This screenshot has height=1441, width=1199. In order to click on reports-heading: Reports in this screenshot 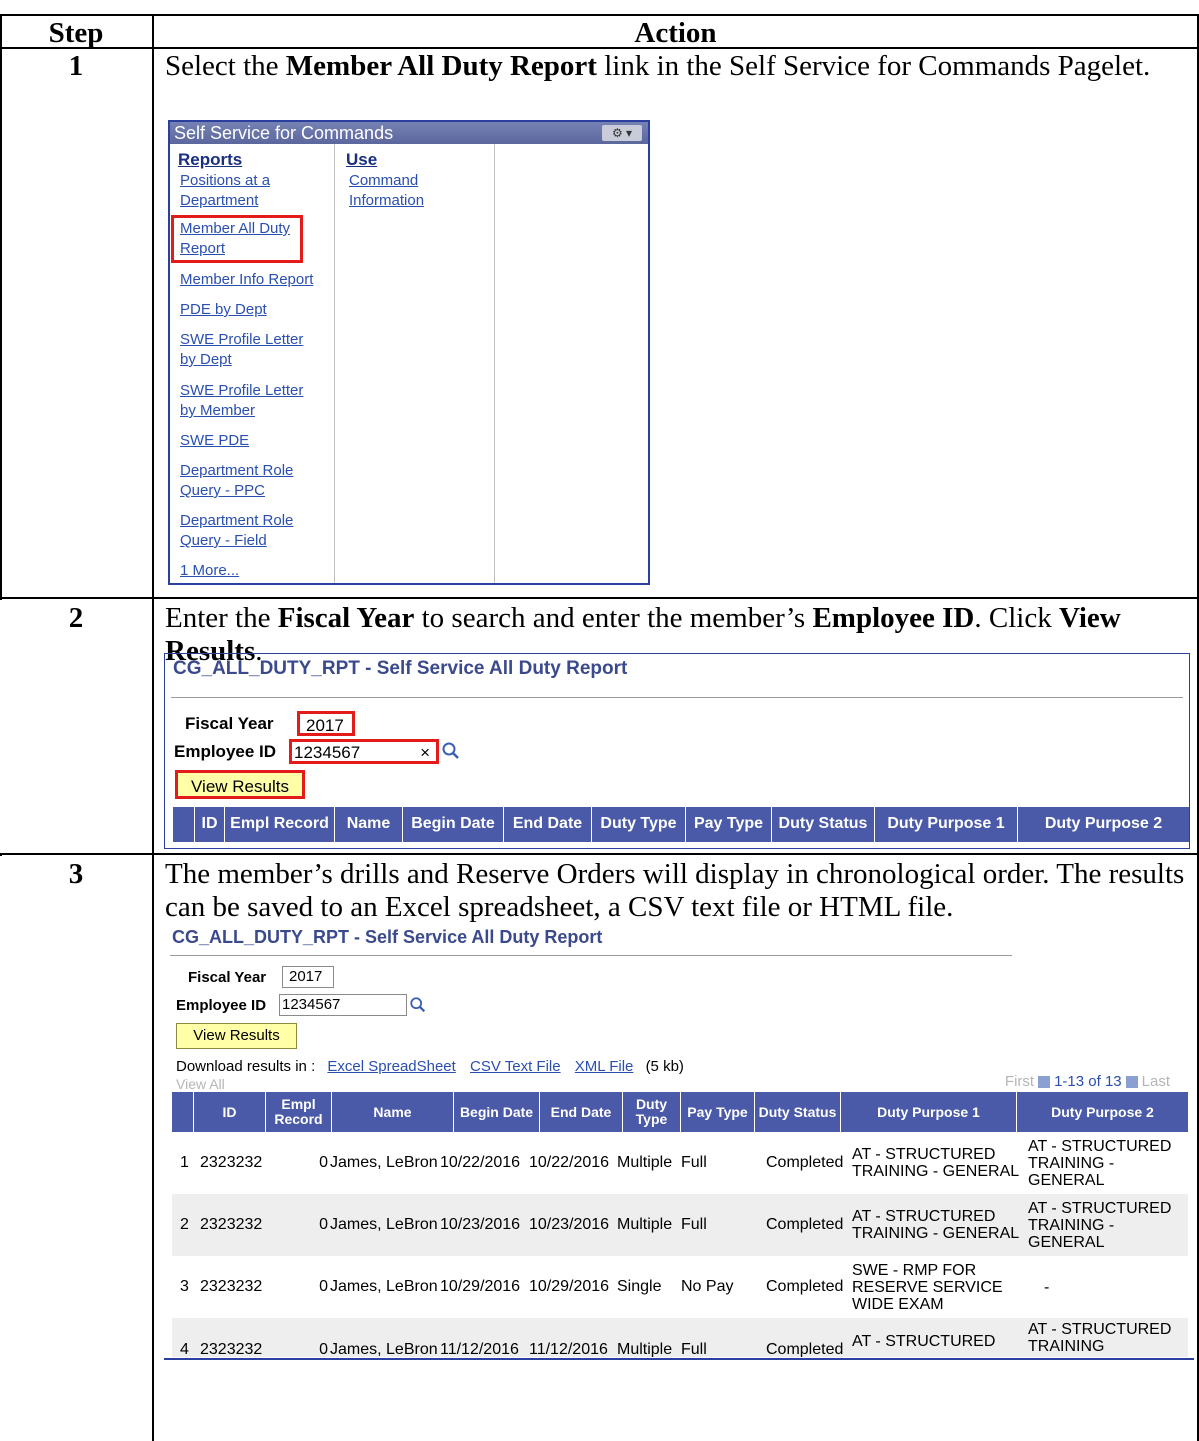, I will do `click(210, 160)`.